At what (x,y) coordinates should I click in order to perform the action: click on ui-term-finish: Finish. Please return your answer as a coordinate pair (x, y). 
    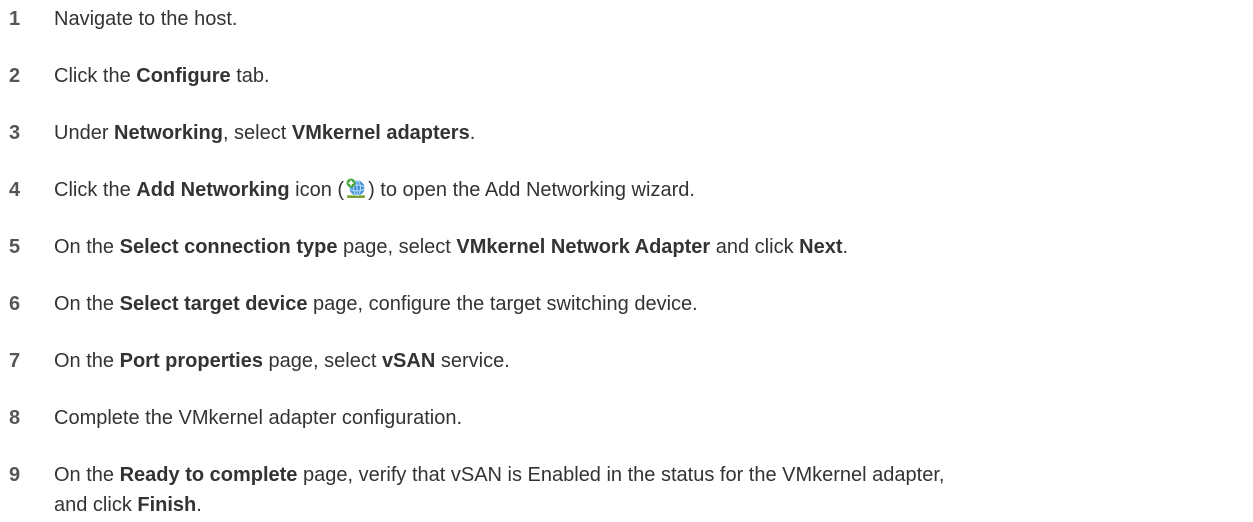
    Looking at the image, I should click on (167, 505).